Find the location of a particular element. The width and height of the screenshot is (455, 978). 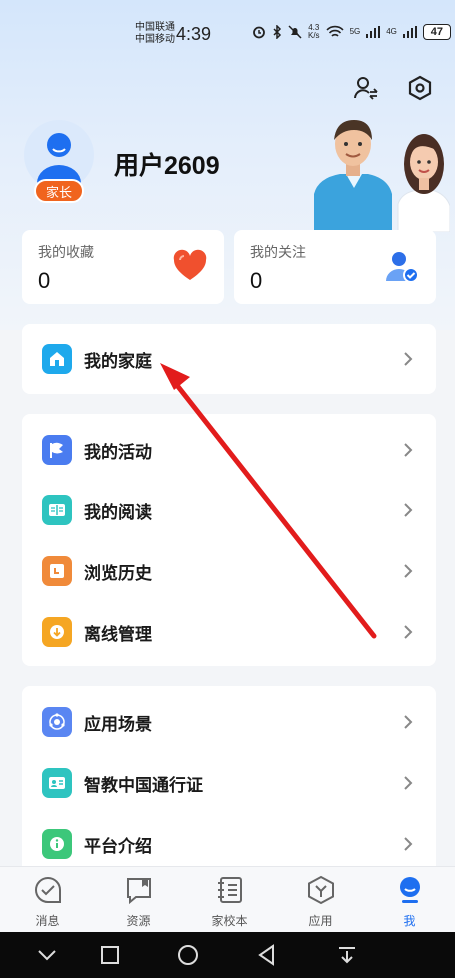

settings-hex-icon is located at coordinates (420, 88).